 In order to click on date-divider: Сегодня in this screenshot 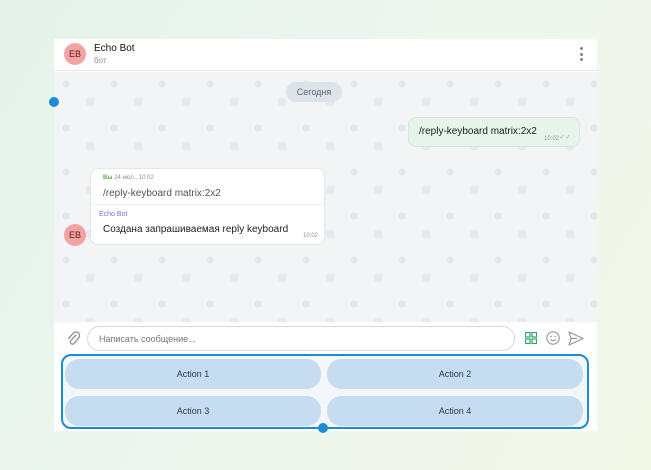, I will do `click(314, 92)`.